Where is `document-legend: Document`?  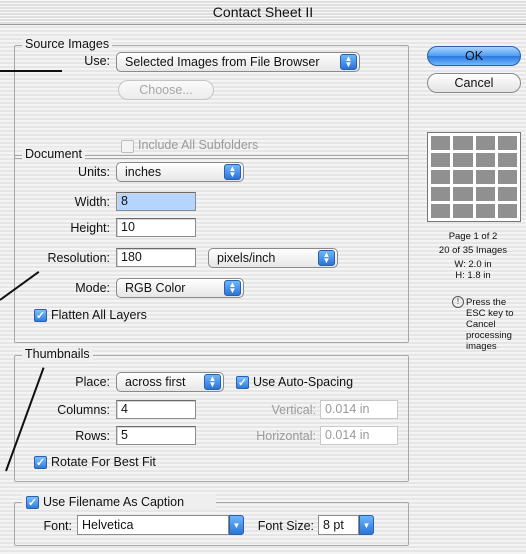
document-legend: Document is located at coordinates (53, 154).